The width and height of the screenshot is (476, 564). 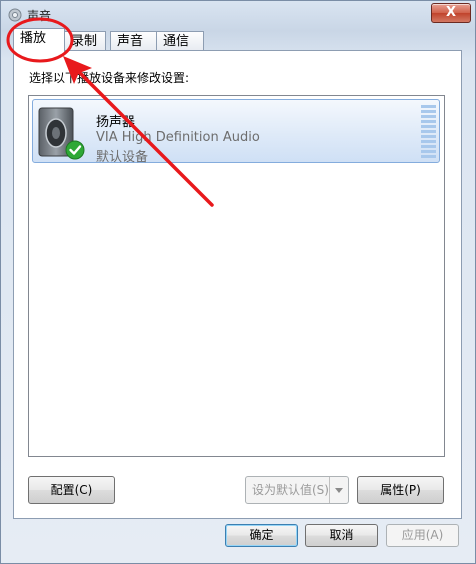 I want to click on close-icon: X, so click(x=451, y=12).